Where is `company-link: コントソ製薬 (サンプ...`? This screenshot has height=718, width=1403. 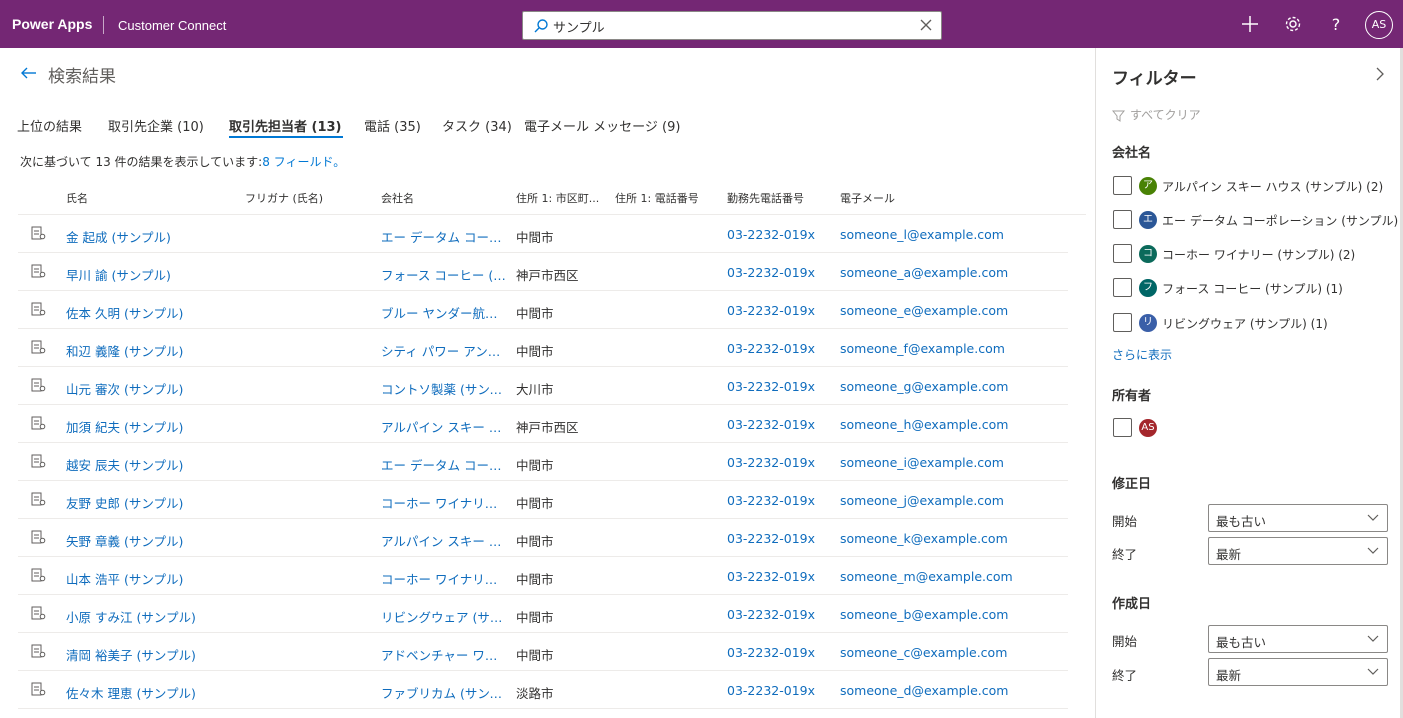
company-link: コントソ製薬 (サンプ... is located at coordinates (445, 388).